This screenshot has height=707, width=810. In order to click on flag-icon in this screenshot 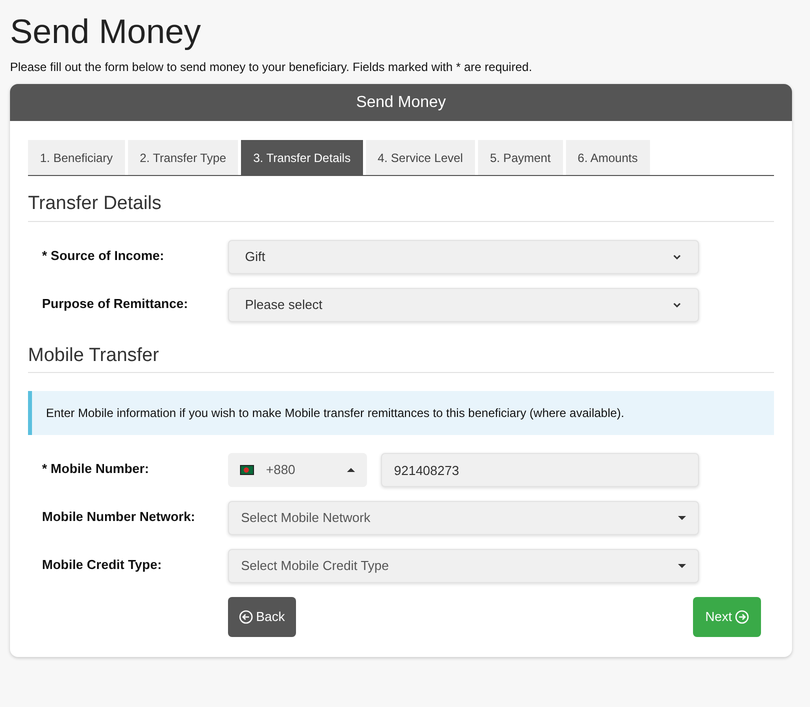, I will do `click(247, 470)`.